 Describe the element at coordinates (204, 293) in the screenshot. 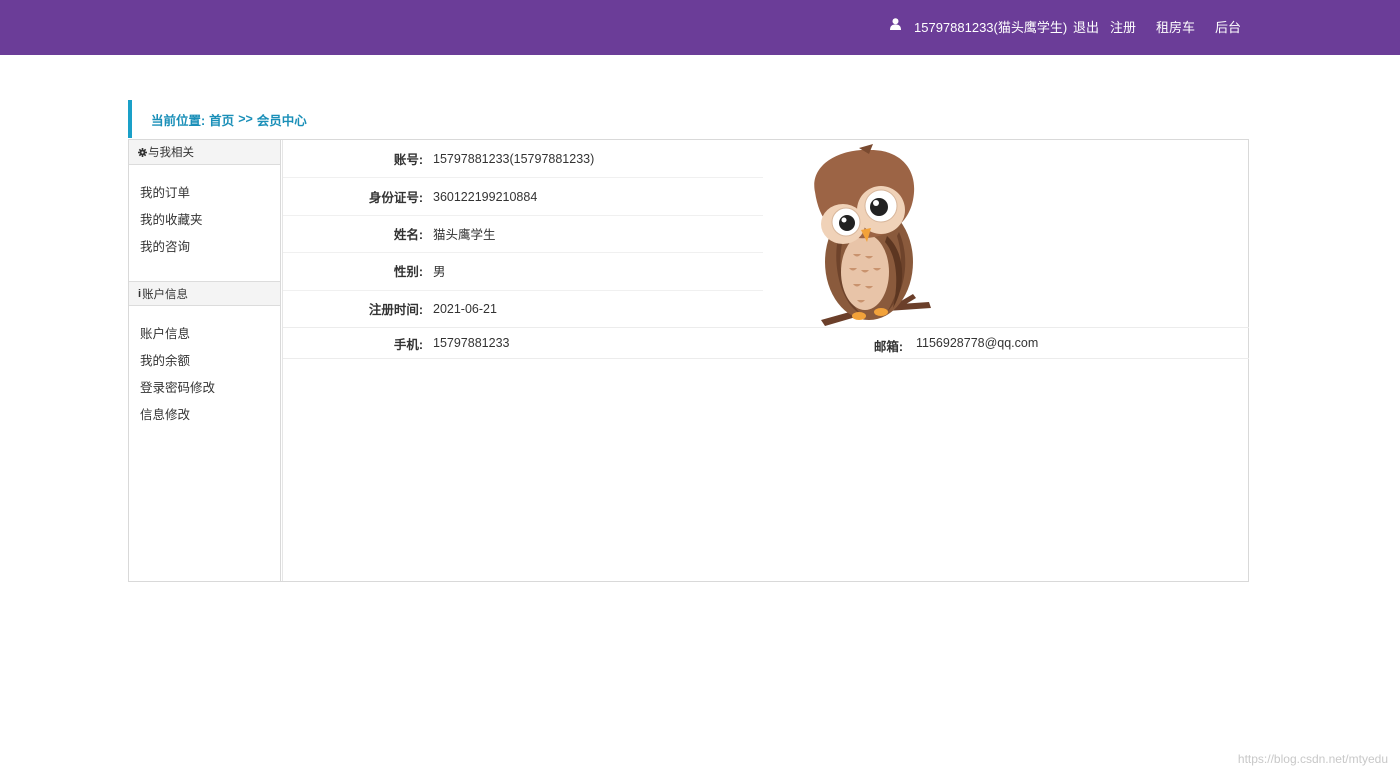

I see `sidebar-section-account-header: i 账户信息` at that location.